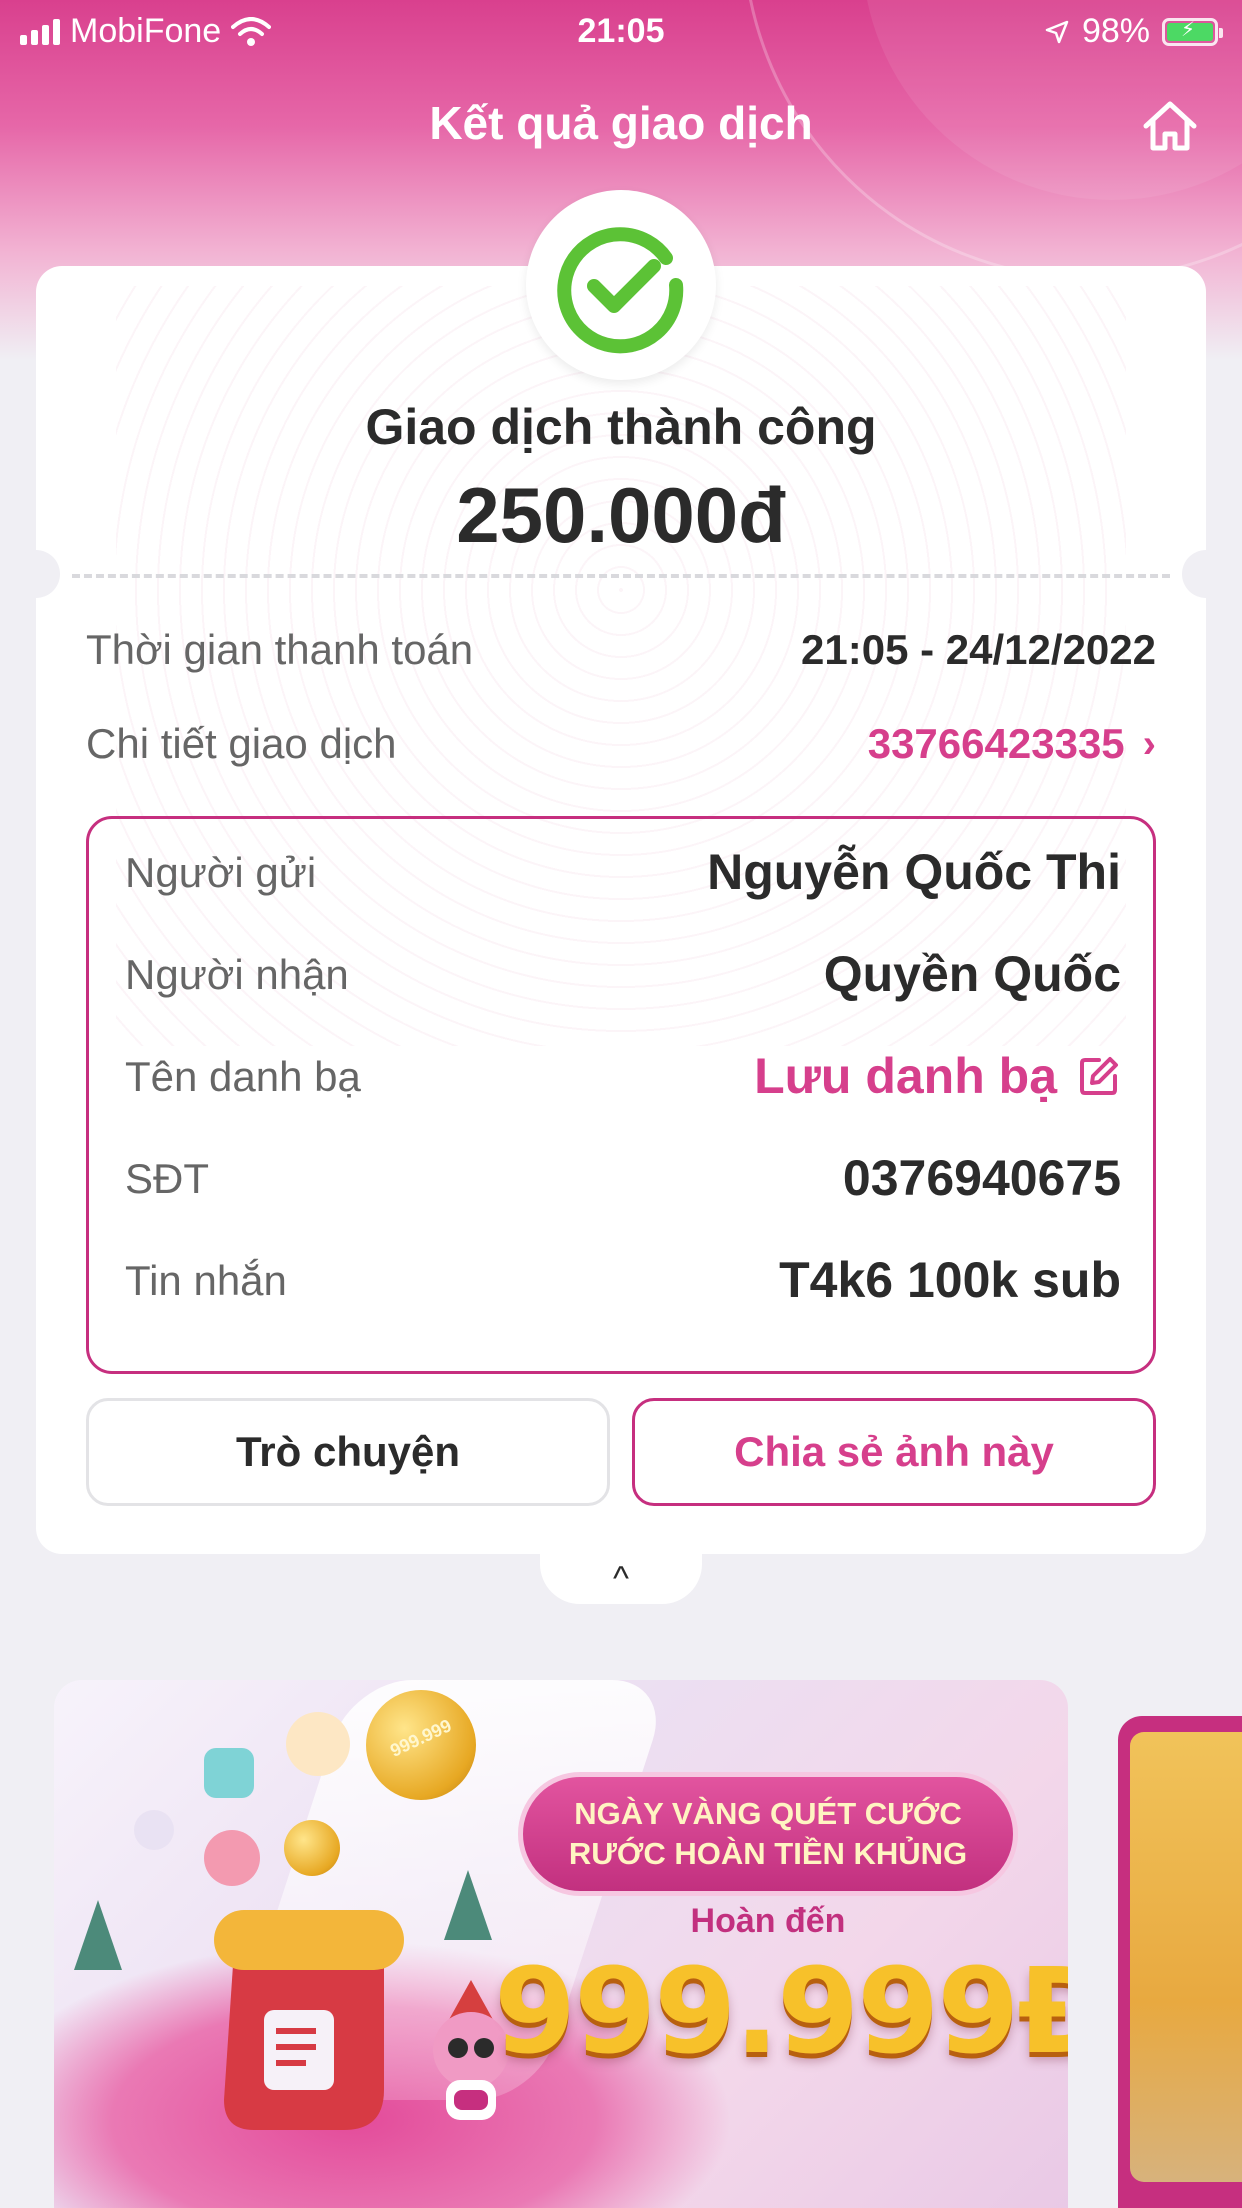 This screenshot has width=1242, height=2208. I want to click on status-right: 98%, so click(1133, 31).